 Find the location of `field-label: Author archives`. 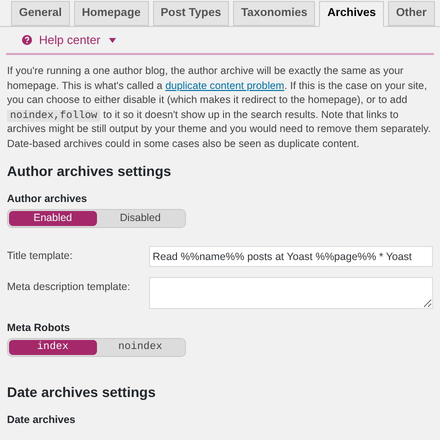

field-label: Author archives is located at coordinates (47, 199).